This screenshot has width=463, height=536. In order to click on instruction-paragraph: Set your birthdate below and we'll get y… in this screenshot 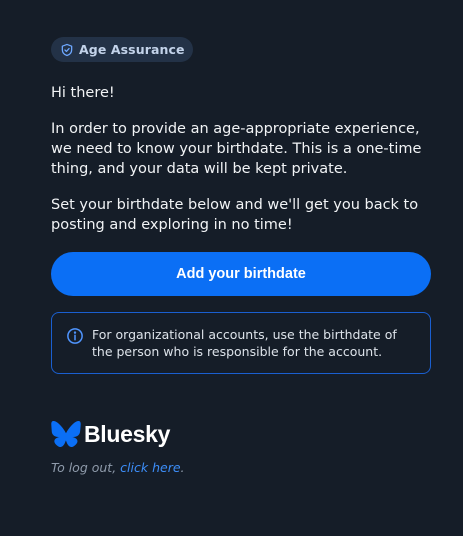, I will do `click(235, 215)`.